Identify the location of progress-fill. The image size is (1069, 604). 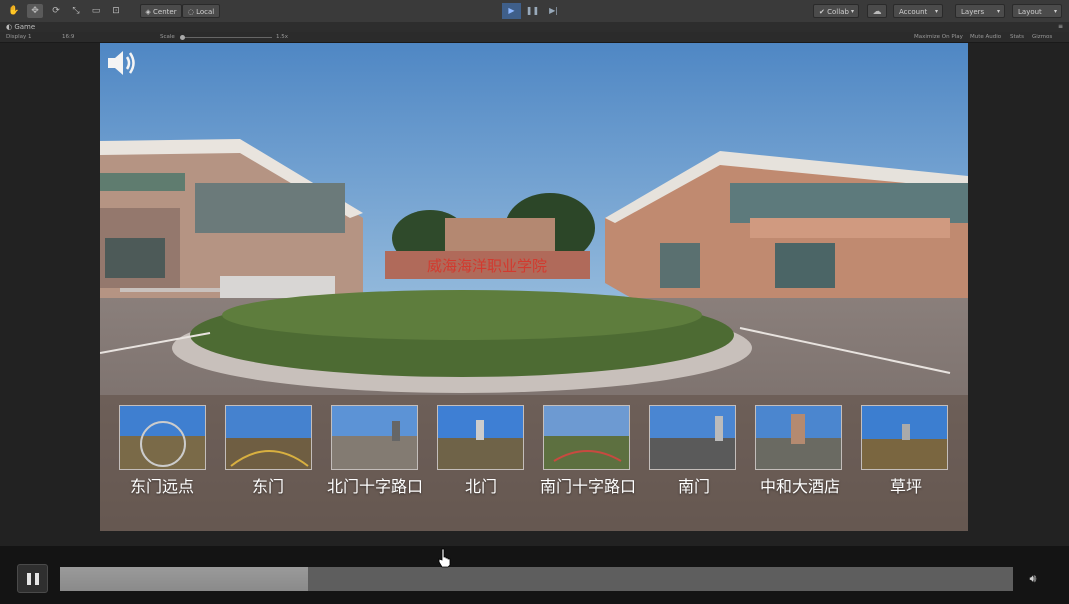
(184, 579).